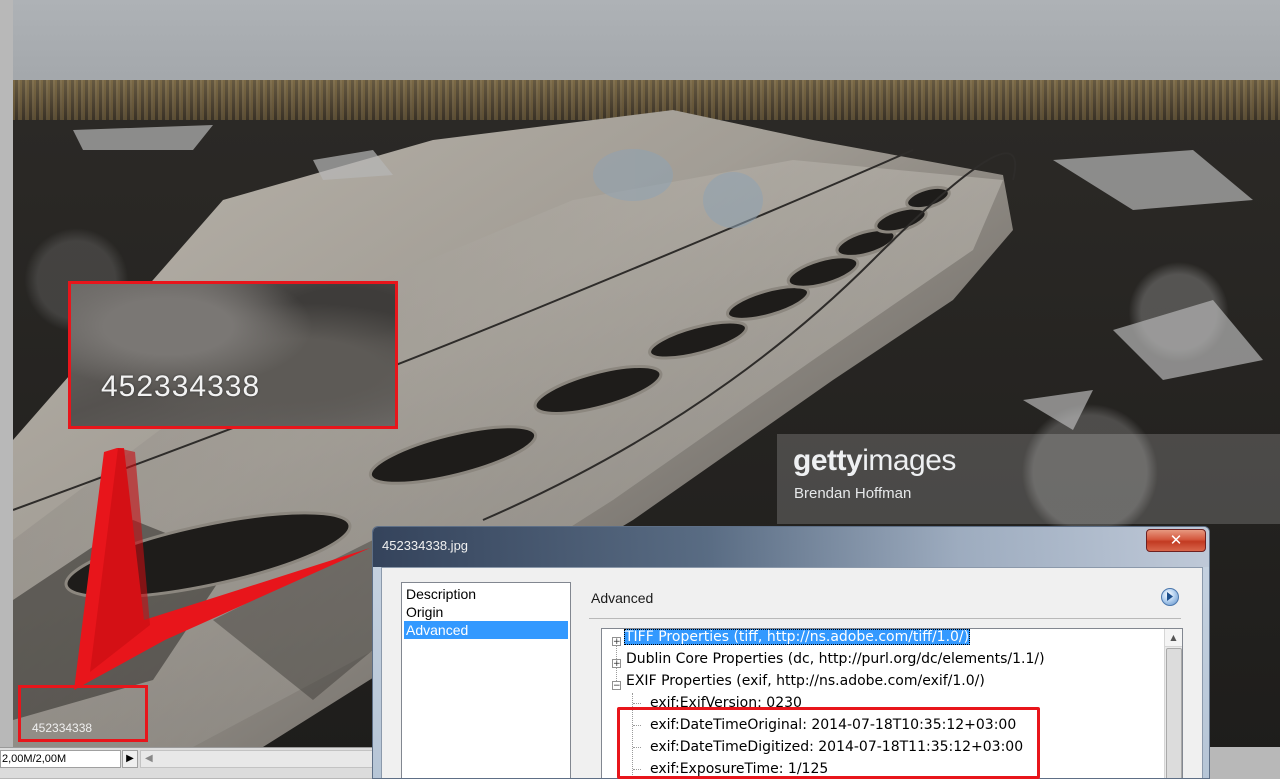 The width and height of the screenshot is (1280, 779). What do you see at coordinates (181, 386) in the screenshot?
I see `zoomed-id-text: 452334338` at bounding box center [181, 386].